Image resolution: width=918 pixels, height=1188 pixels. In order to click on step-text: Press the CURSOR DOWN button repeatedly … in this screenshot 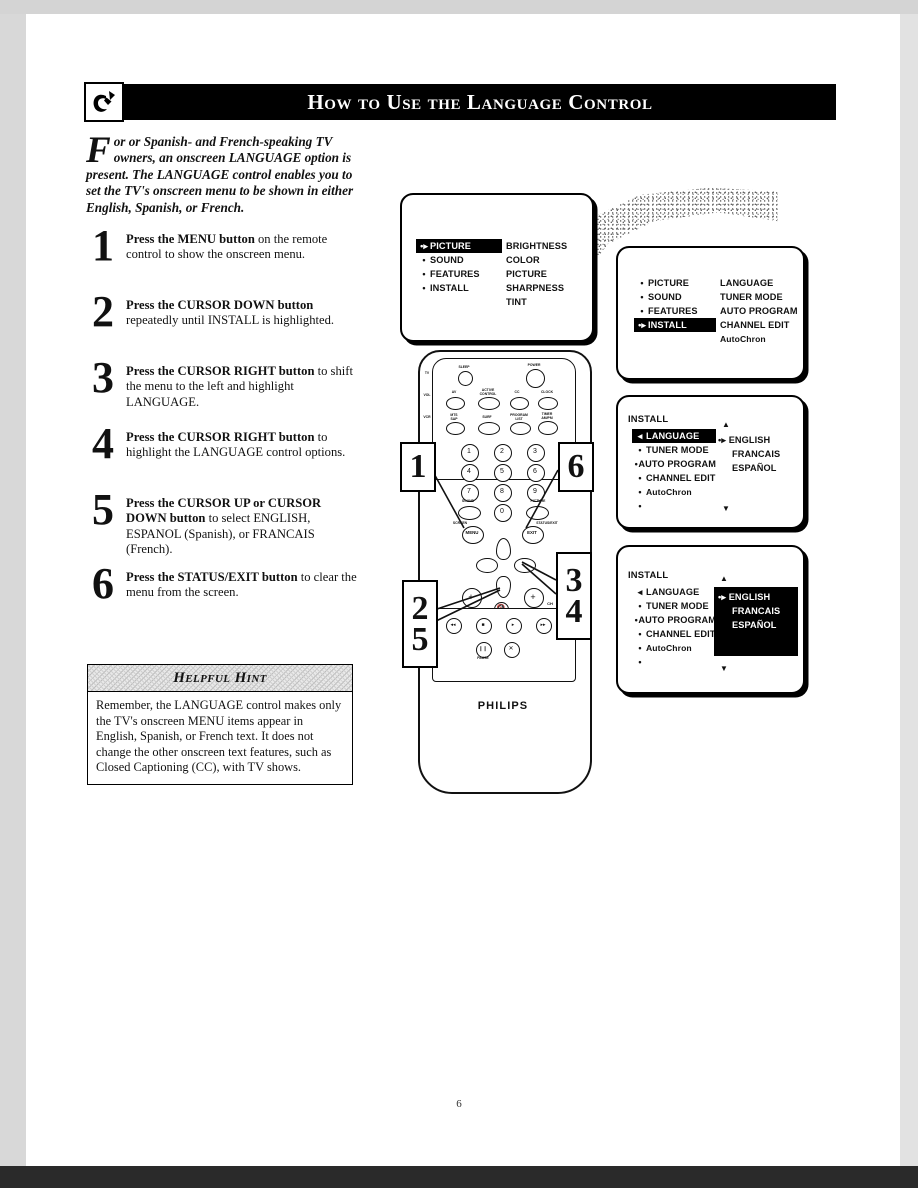, I will do `click(245, 313)`.